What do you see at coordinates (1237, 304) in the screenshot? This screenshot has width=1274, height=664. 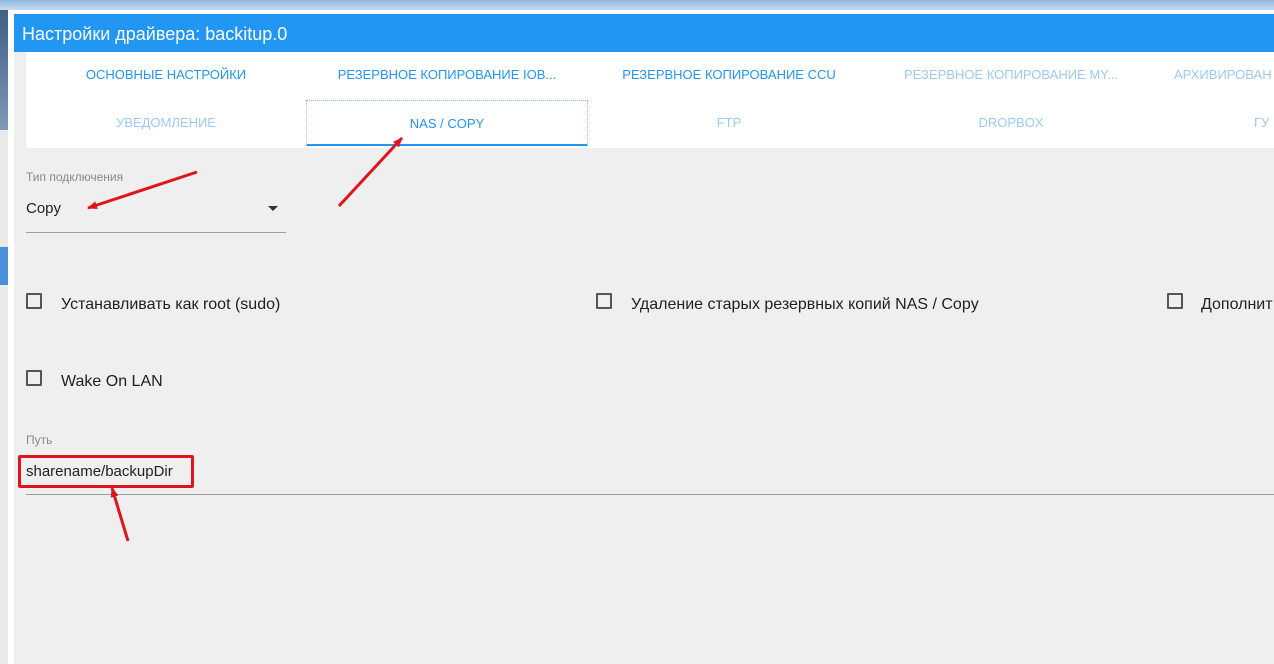 I see `extra-option-label: Дополнит` at bounding box center [1237, 304].